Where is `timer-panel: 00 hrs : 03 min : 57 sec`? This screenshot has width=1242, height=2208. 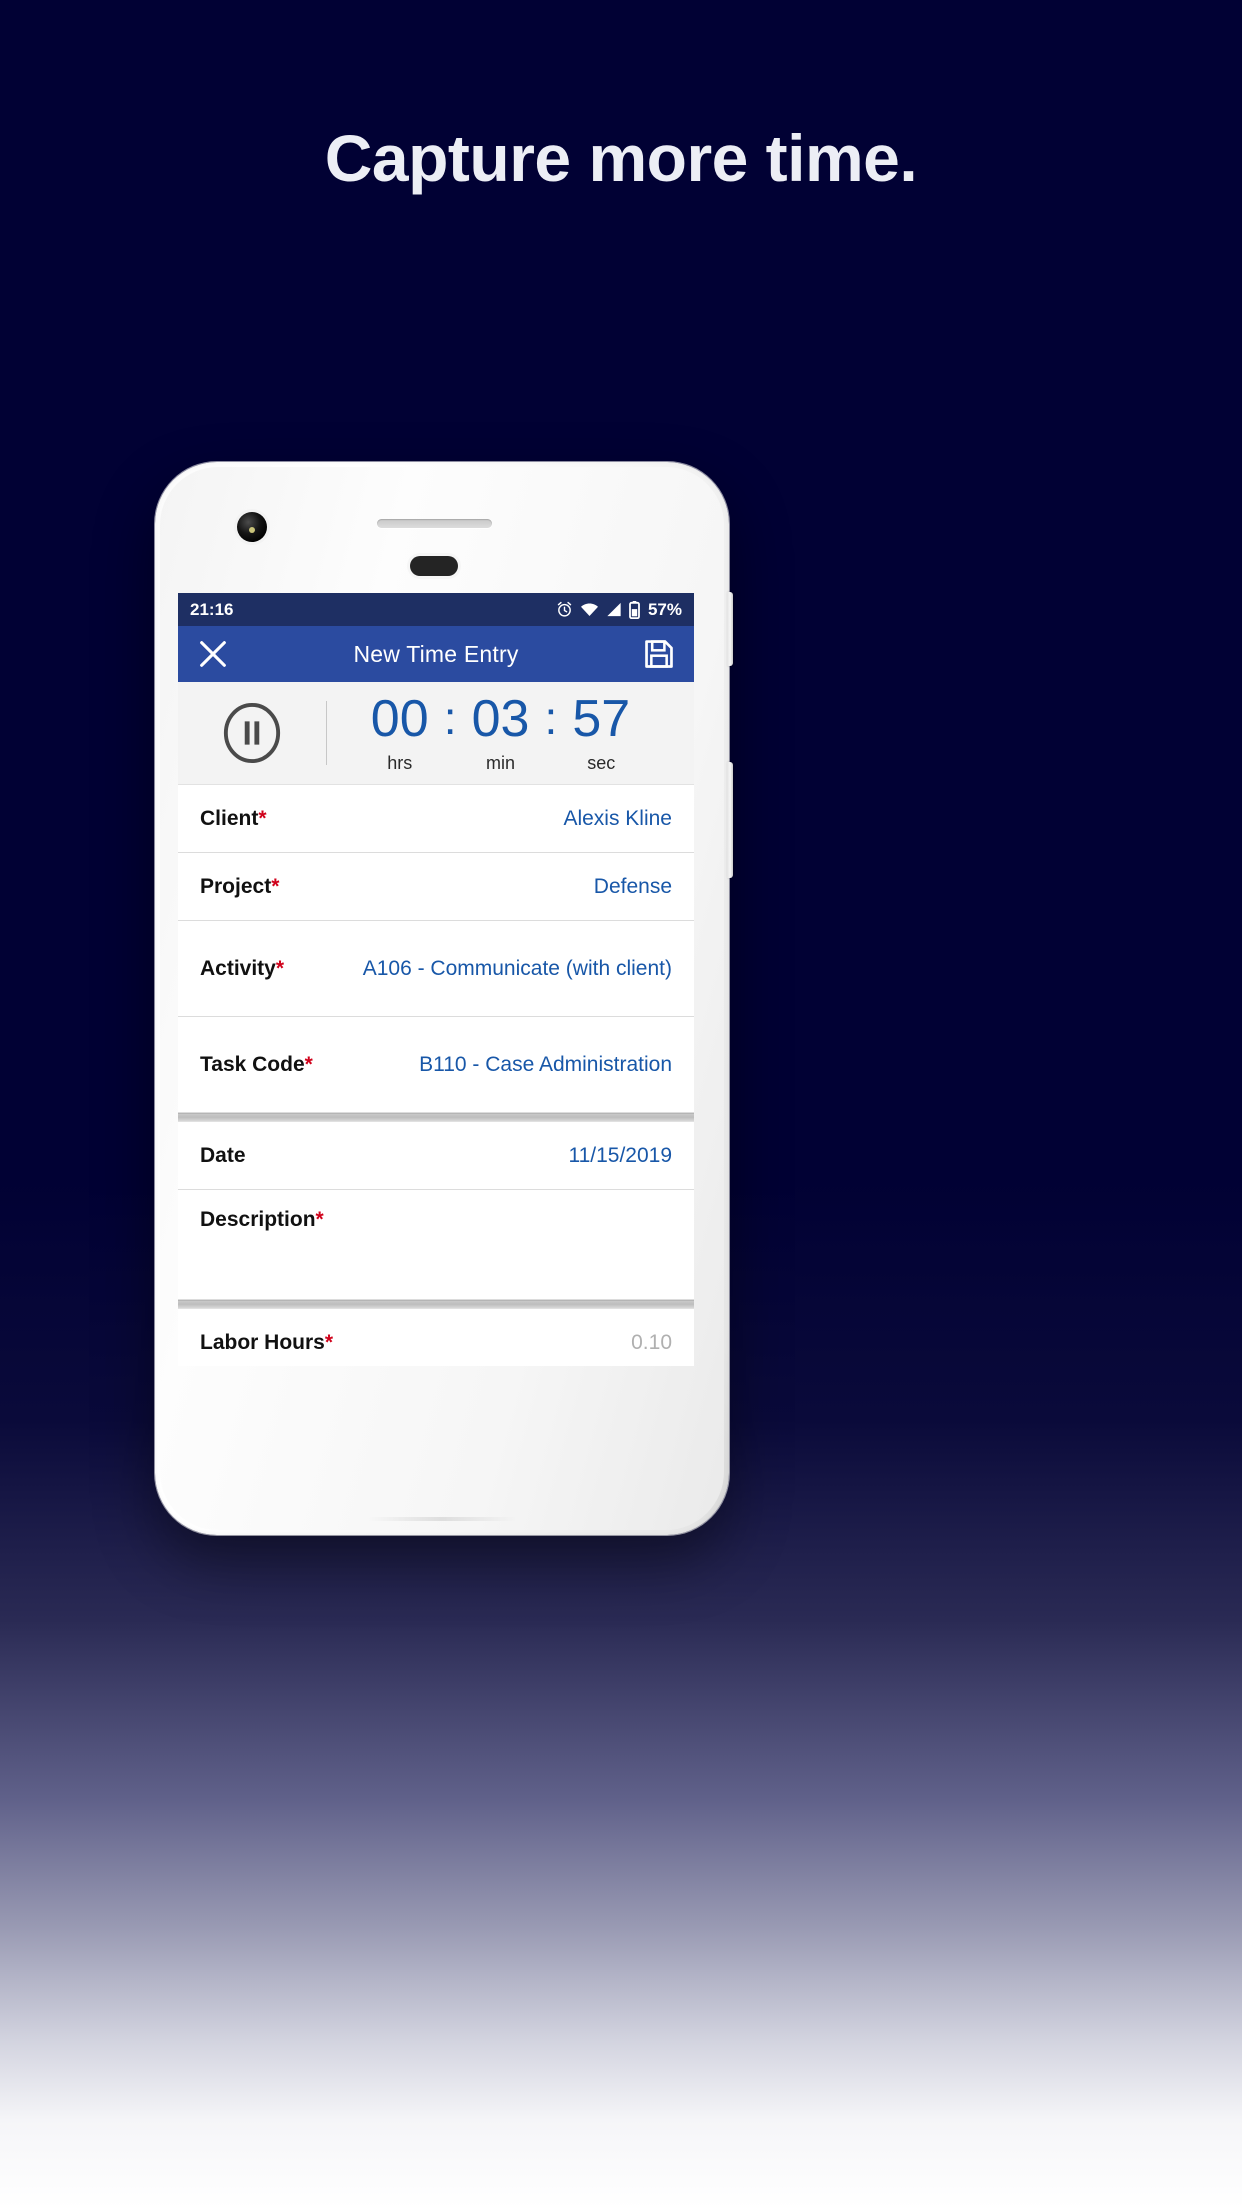
timer-panel: 00 hrs : 03 min : 57 sec is located at coordinates (436, 733).